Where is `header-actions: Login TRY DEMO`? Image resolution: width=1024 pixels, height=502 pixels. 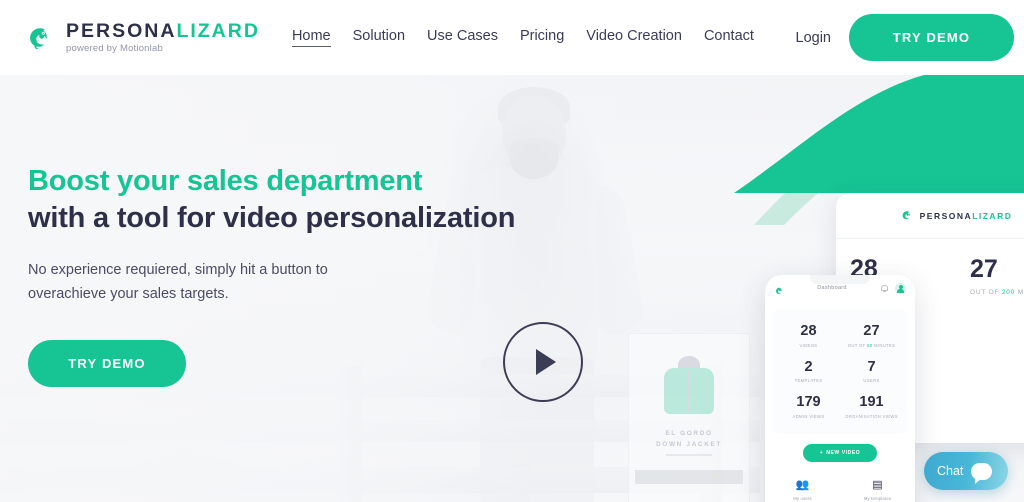
header-actions: Login TRY DEMO is located at coordinates (905, 37).